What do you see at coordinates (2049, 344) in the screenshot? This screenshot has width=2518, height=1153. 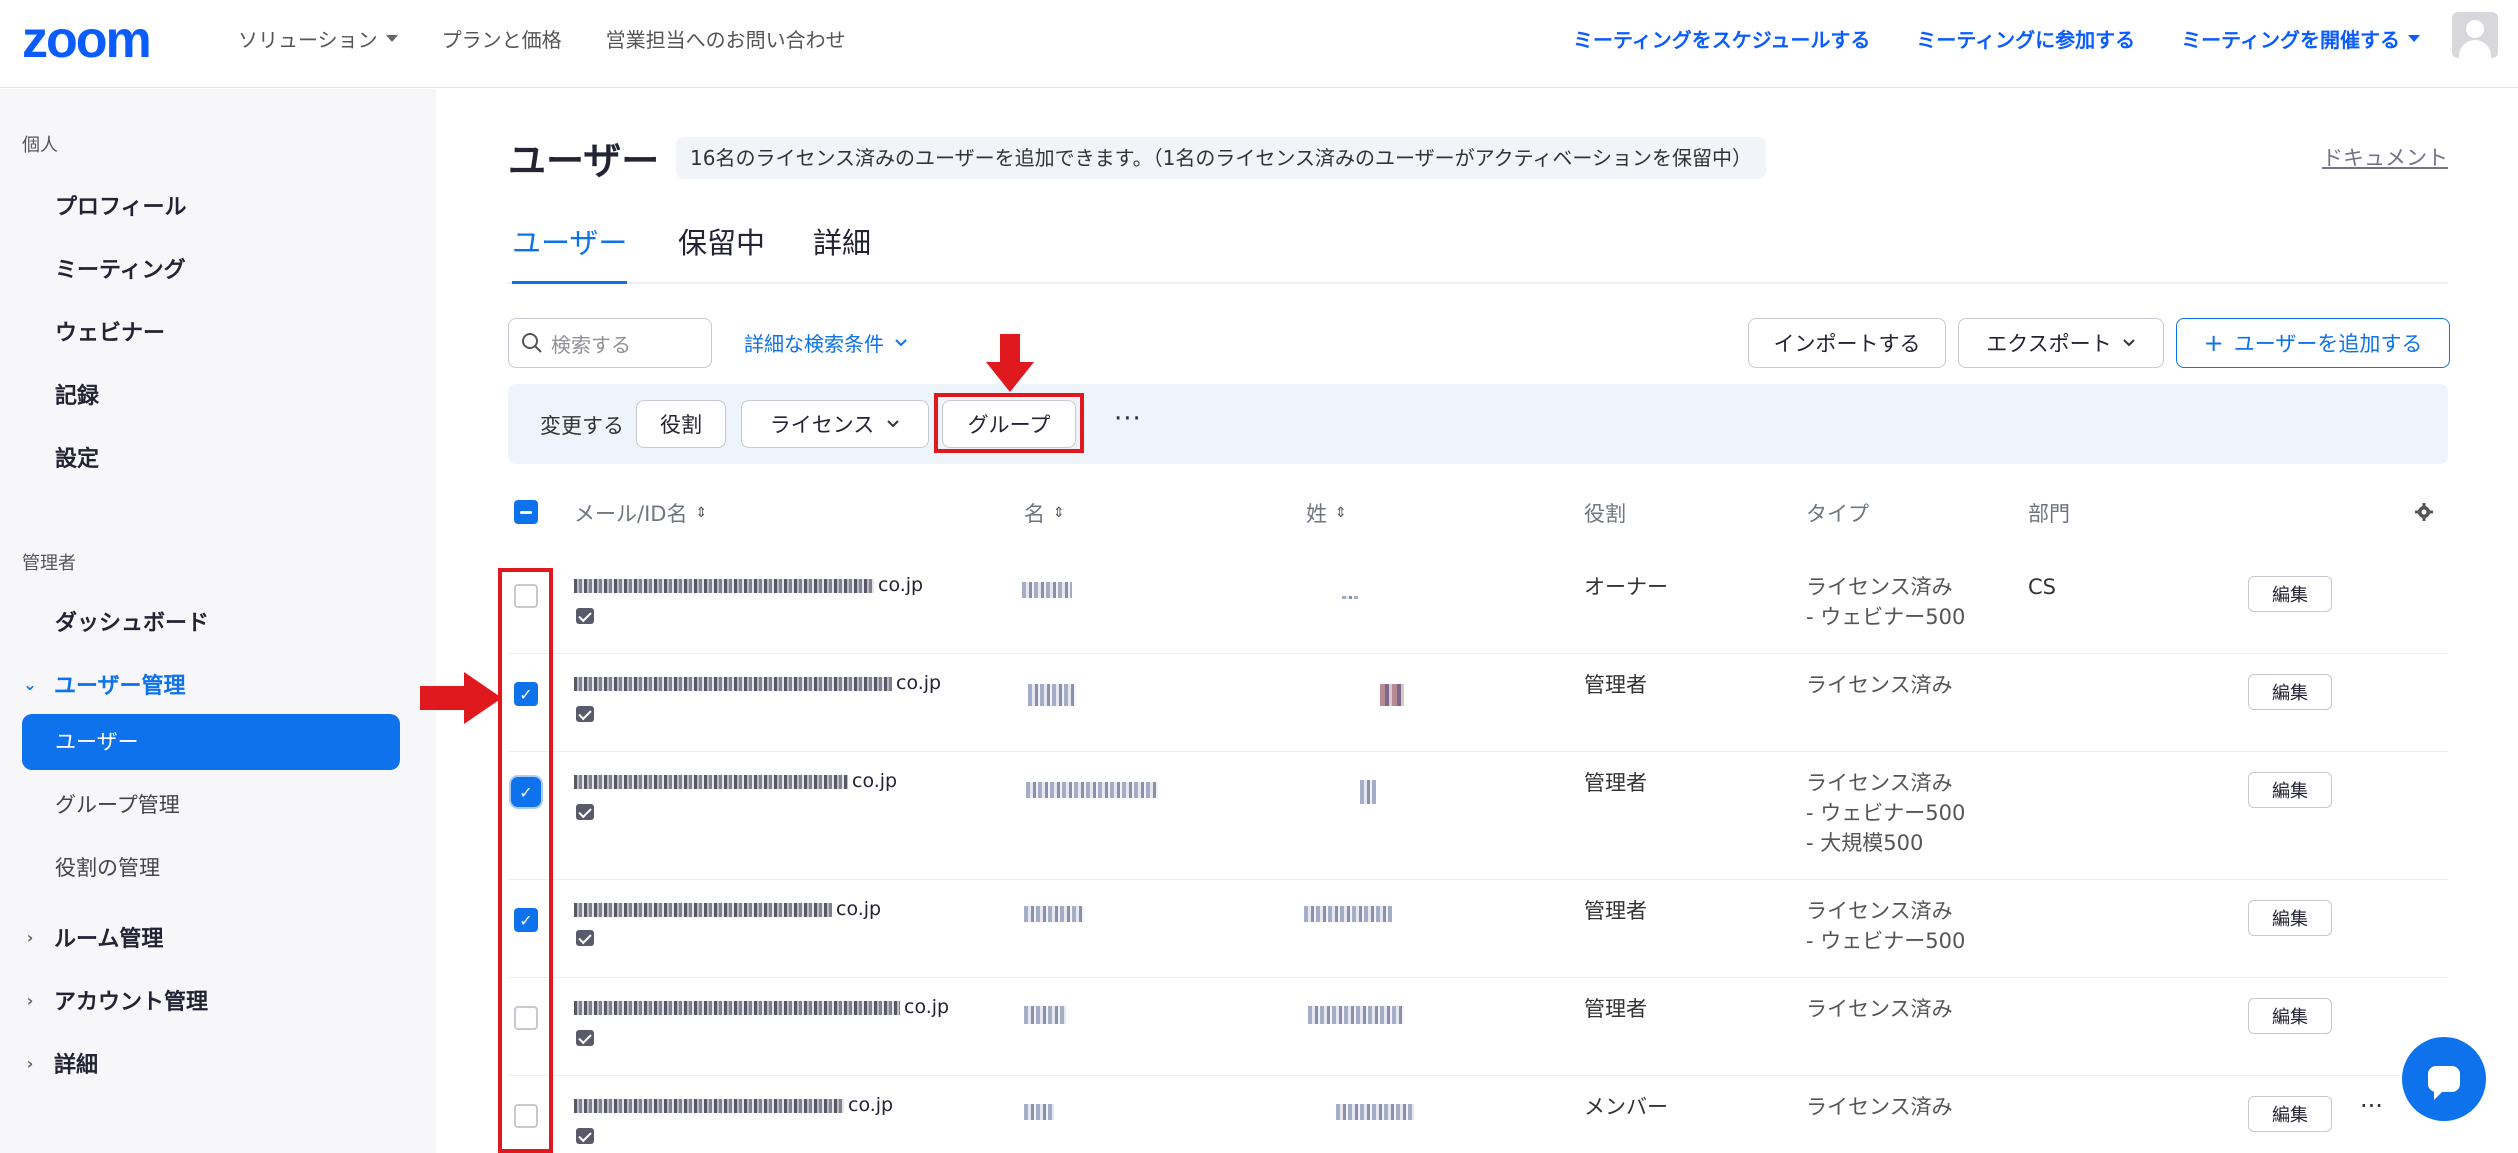 I see `export-label: エクスポート` at bounding box center [2049, 344].